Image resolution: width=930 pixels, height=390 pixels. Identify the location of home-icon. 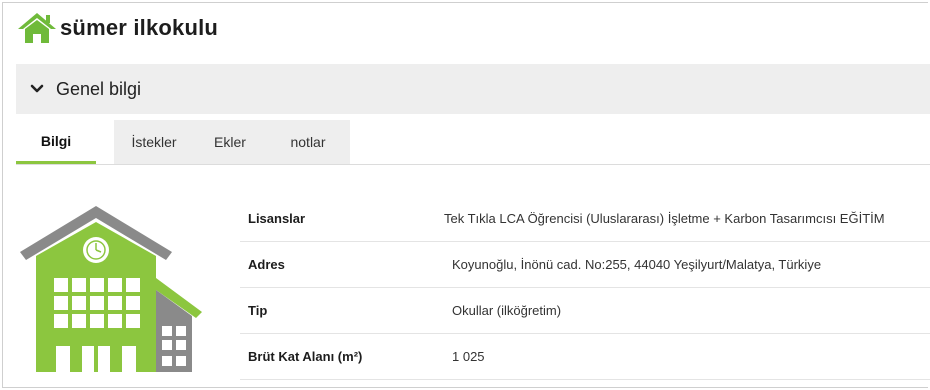
(37, 28).